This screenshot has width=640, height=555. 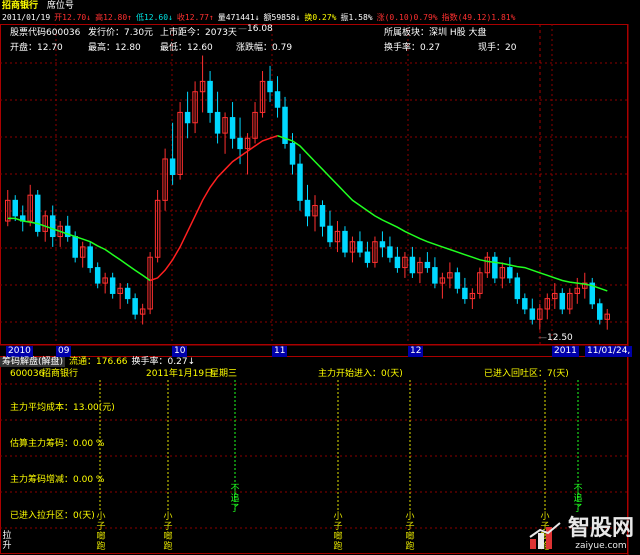 What do you see at coordinates (128, 48) in the screenshot?
I see `info-value: 12.80` at bounding box center [128, 48].